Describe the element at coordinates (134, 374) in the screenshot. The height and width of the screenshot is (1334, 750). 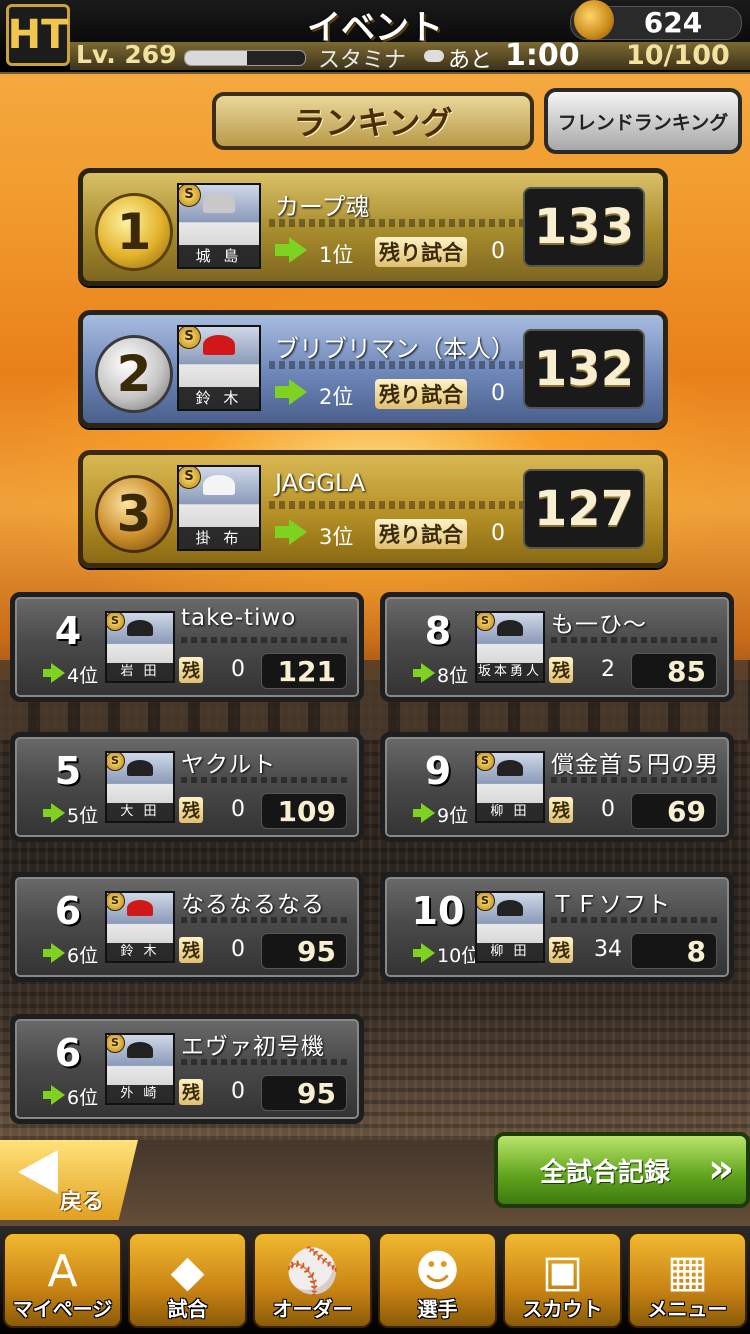
I see `rank-medal-icon: 2` at that location.